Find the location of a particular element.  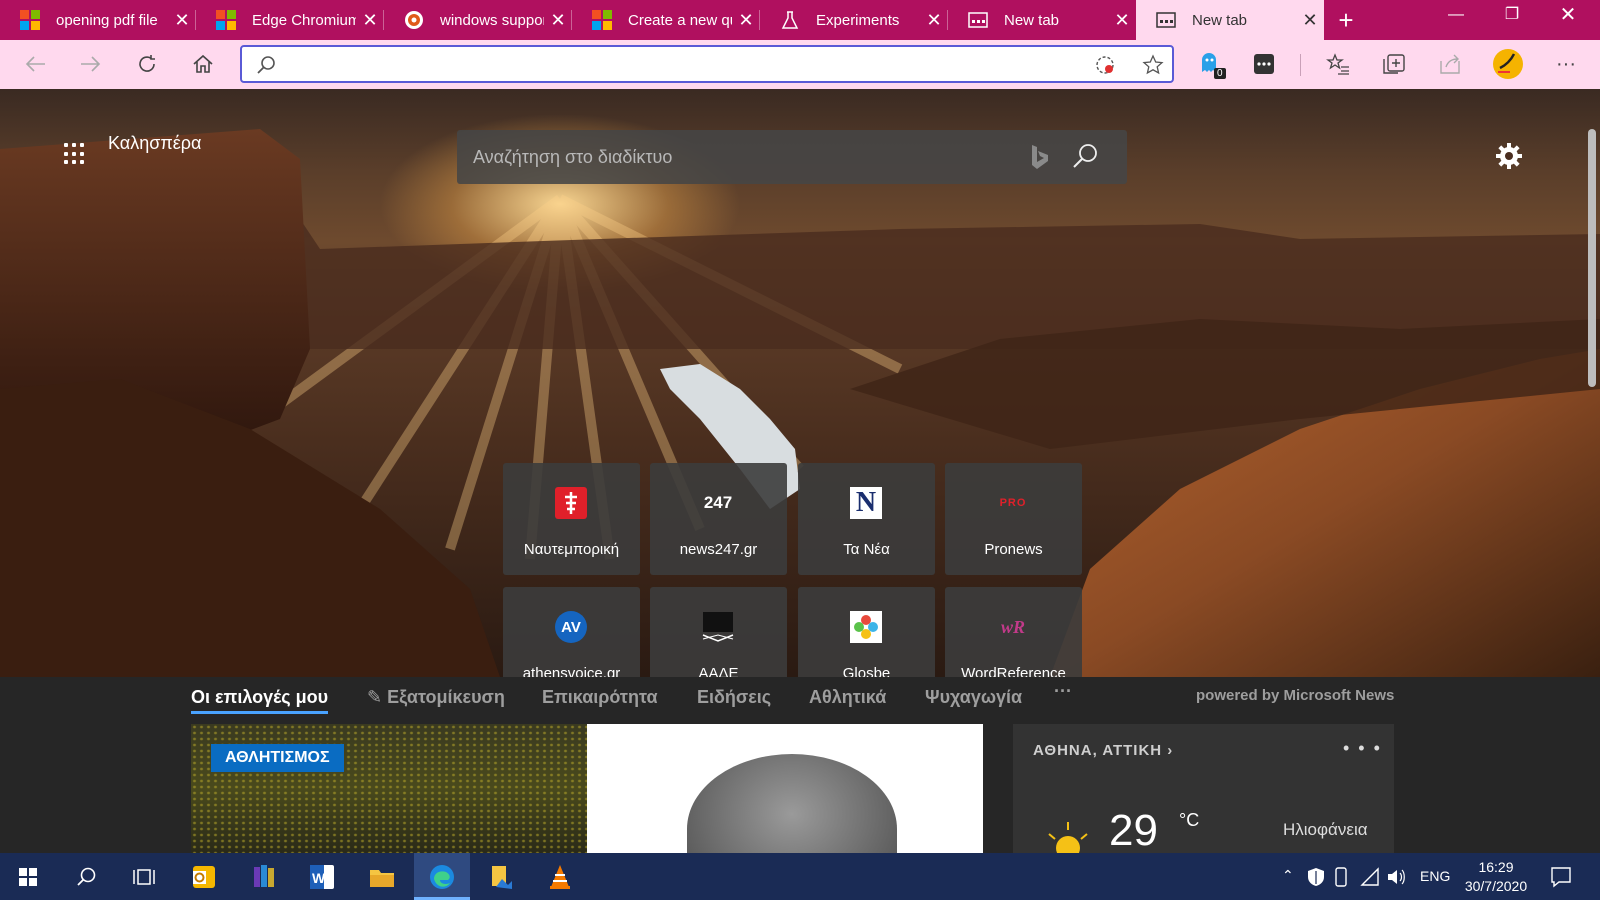

device-icon is located at coordinates (1341, 877).